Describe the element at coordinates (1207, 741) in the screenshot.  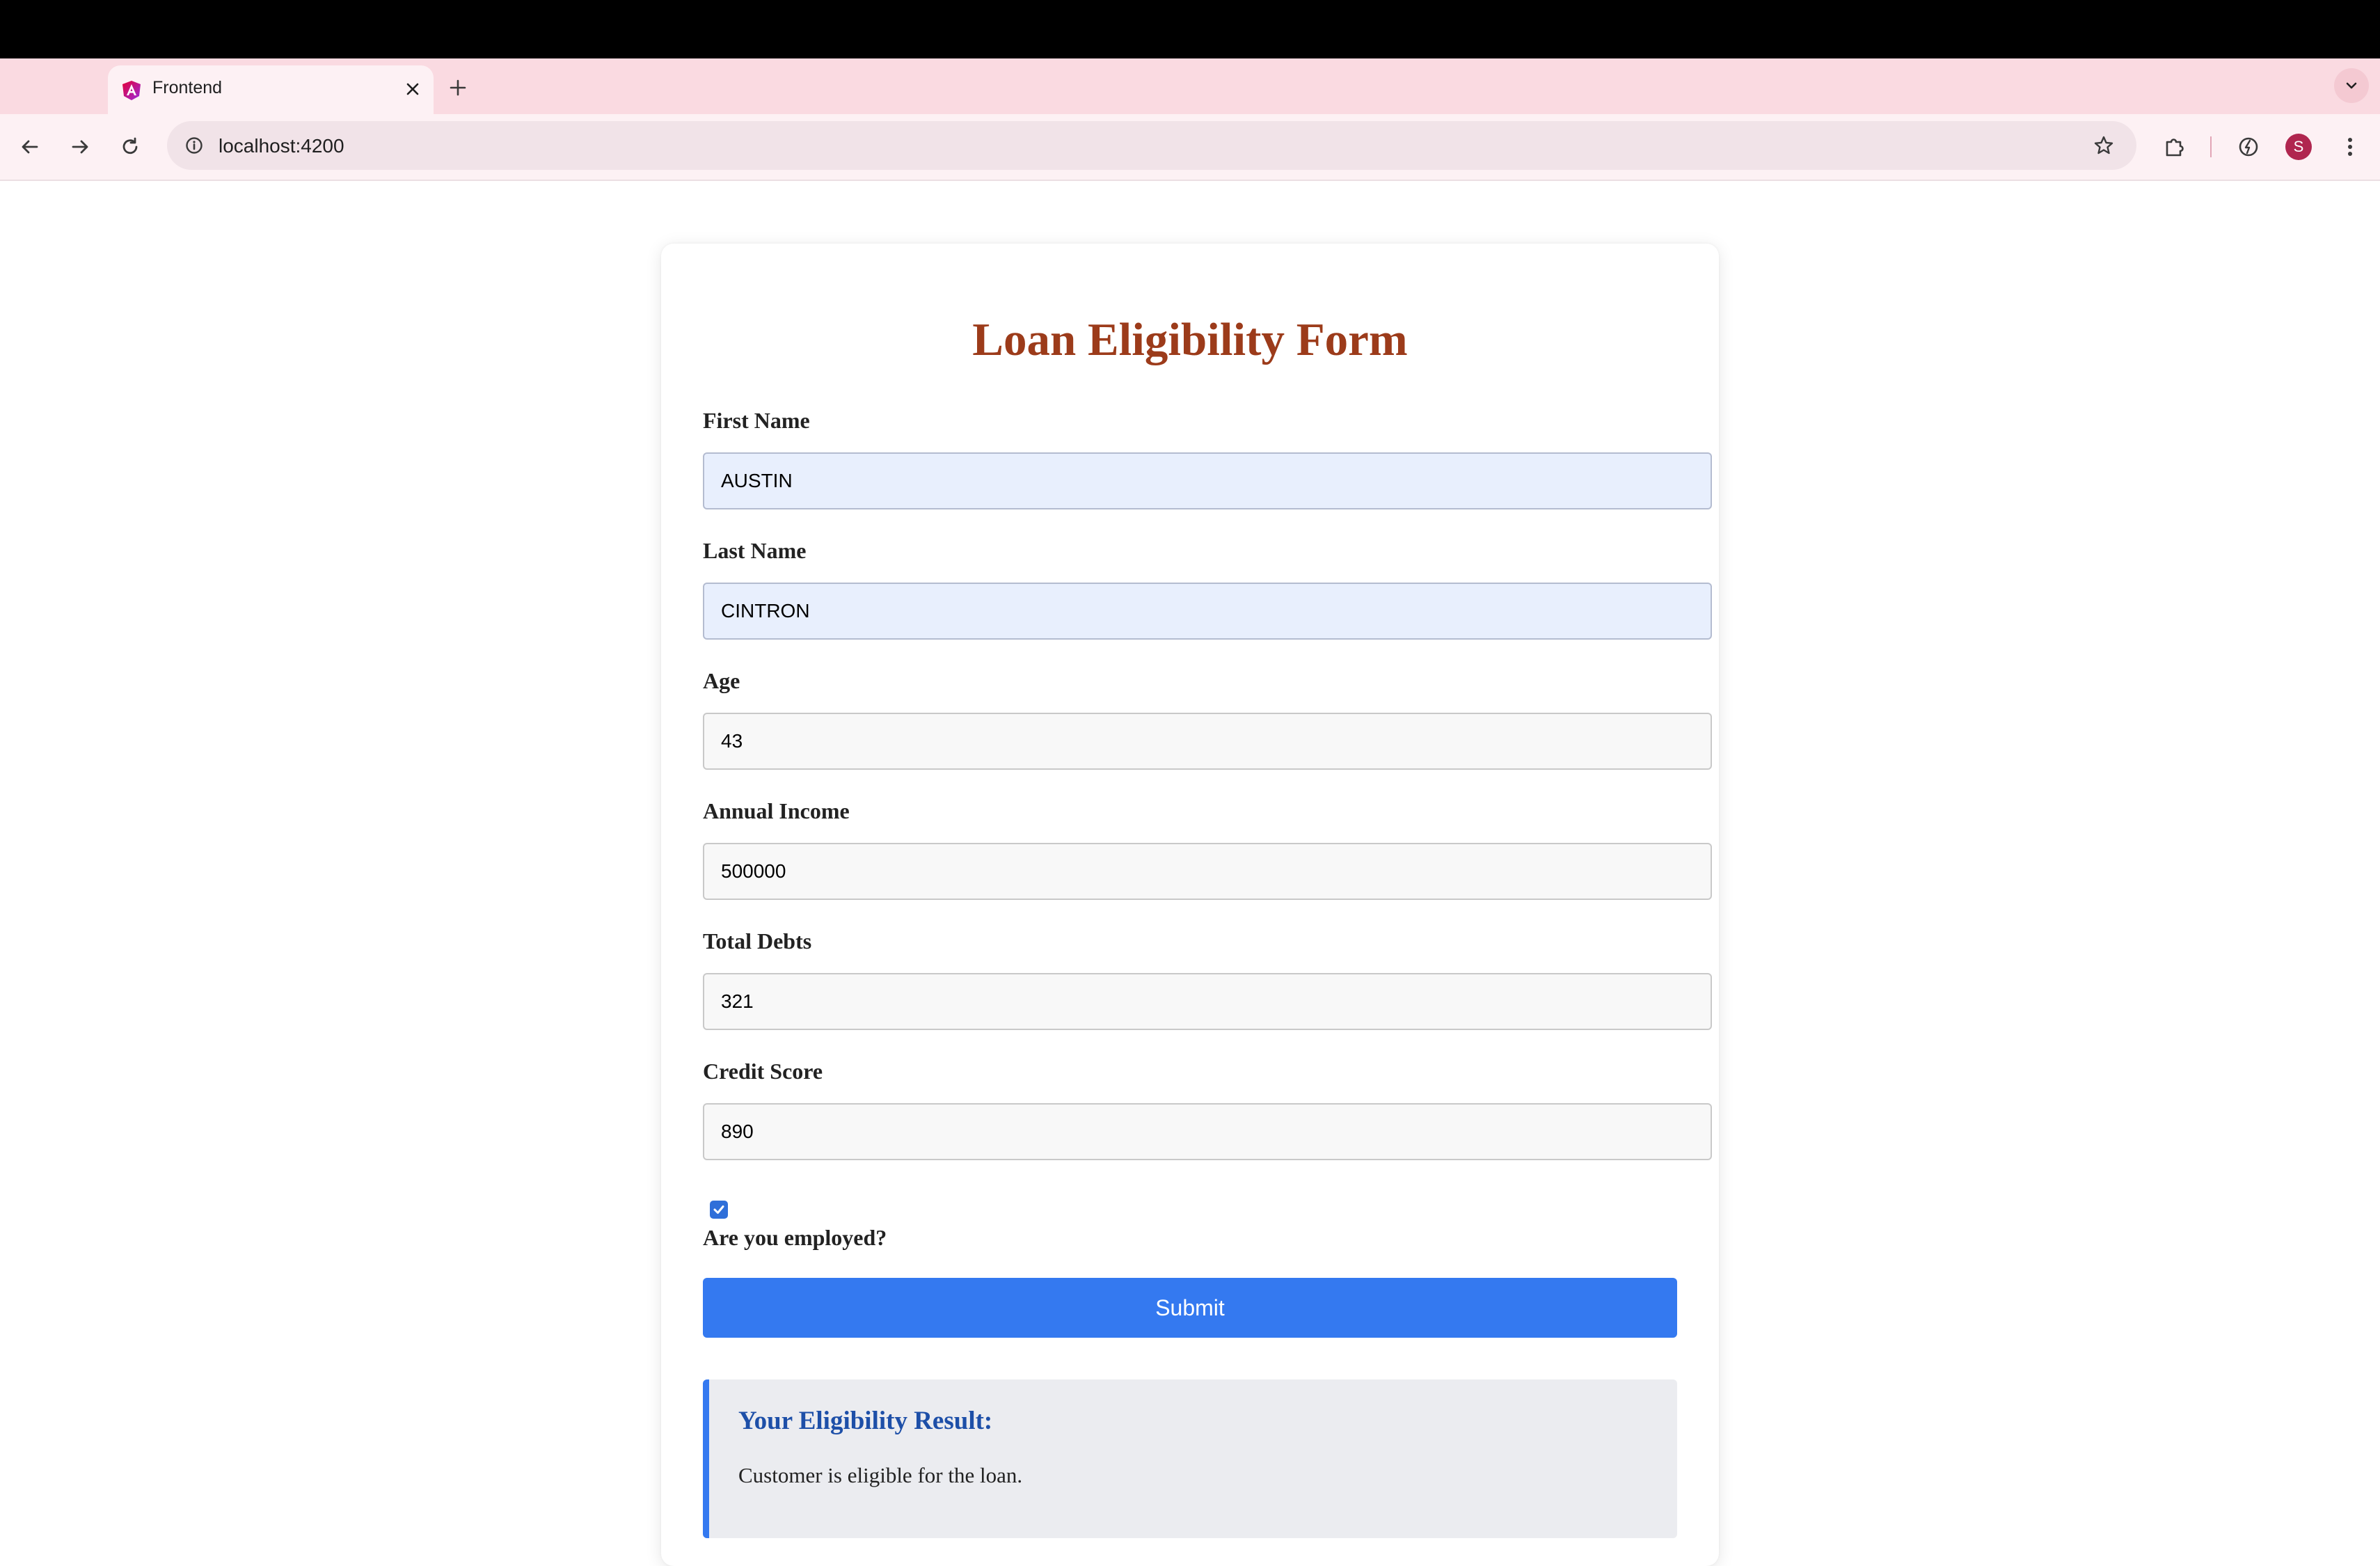
I see `age-input: 43` at that location.